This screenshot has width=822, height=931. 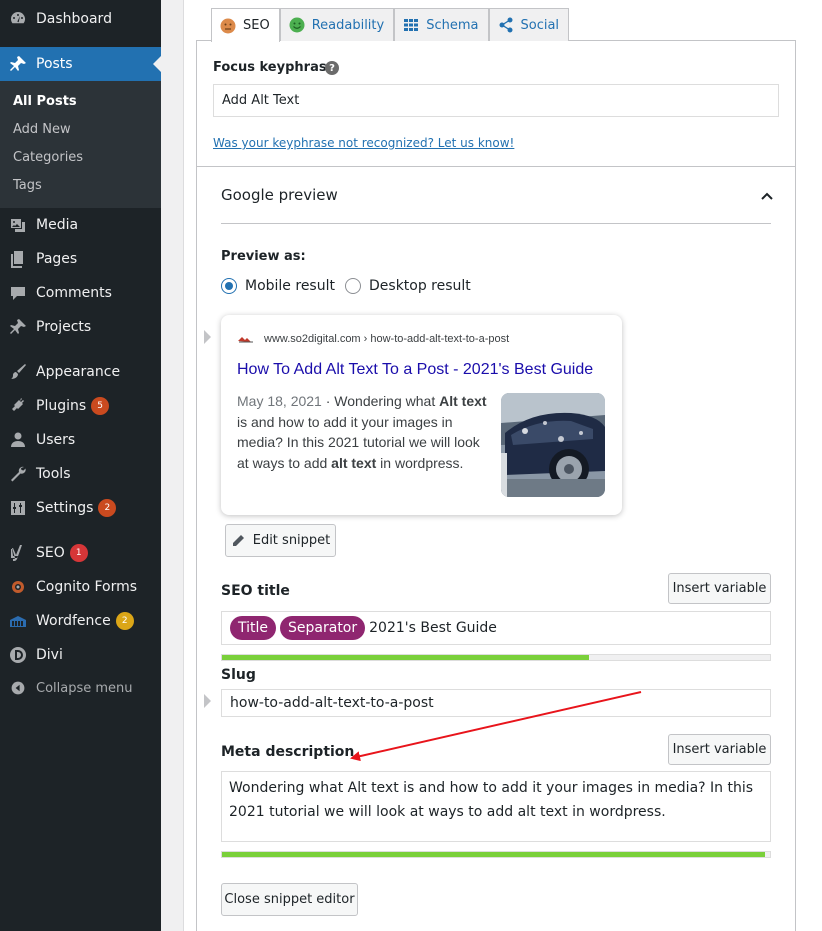 I want to click on menu-cognito-label: Cognito Forms, so click(x=87, y=587).